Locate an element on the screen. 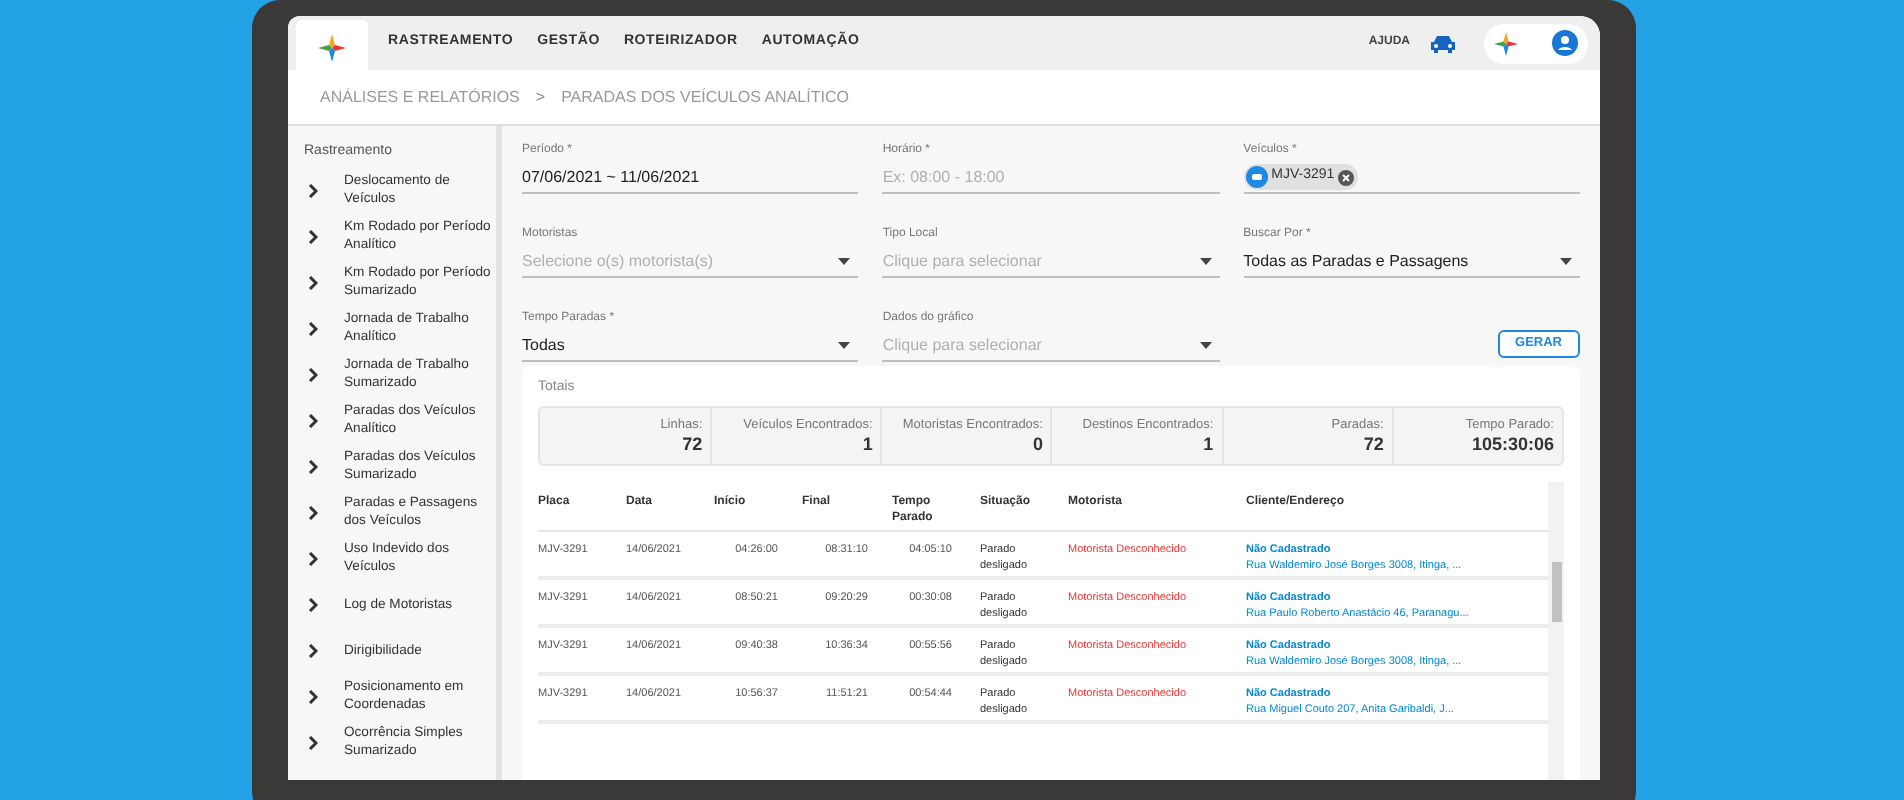 The height and width of the screenshot is (800, 1904). total-value: 105:30:06 is located at coordinates (1512, 444).